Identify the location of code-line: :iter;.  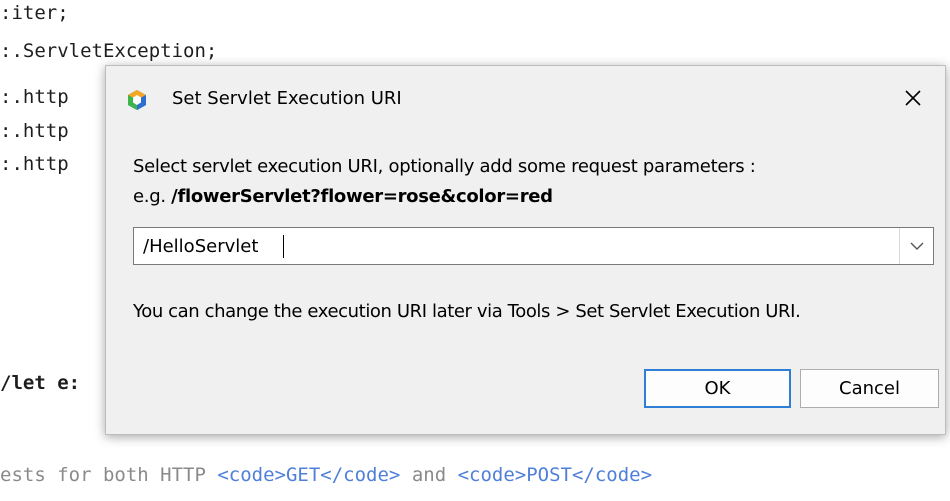
(34, 13).